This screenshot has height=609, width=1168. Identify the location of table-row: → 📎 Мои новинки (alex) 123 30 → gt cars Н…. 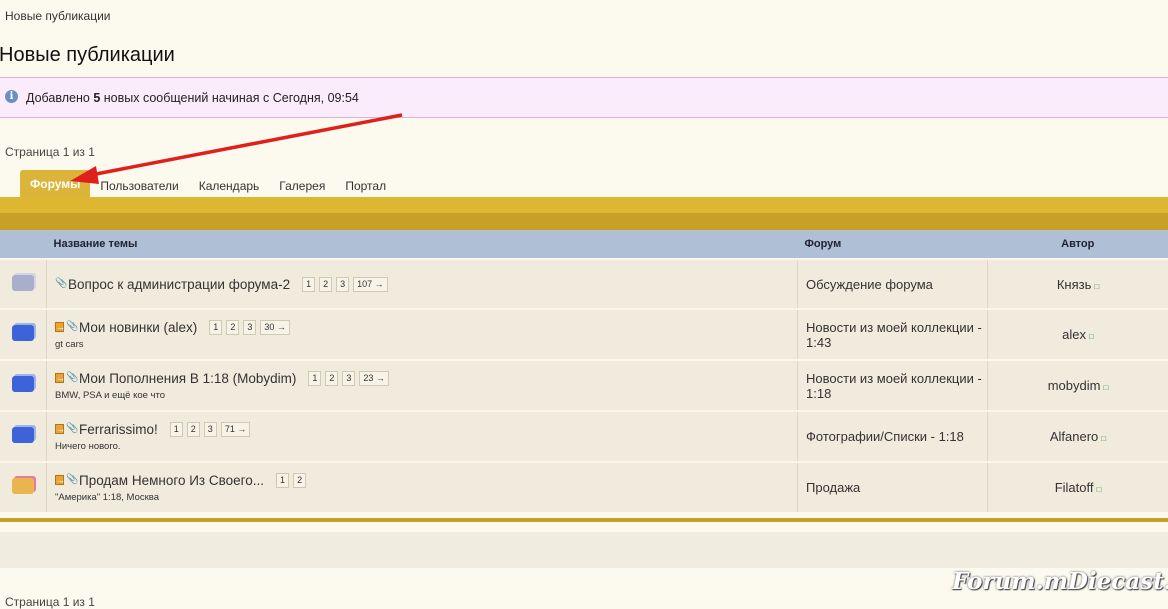
(584, 334).